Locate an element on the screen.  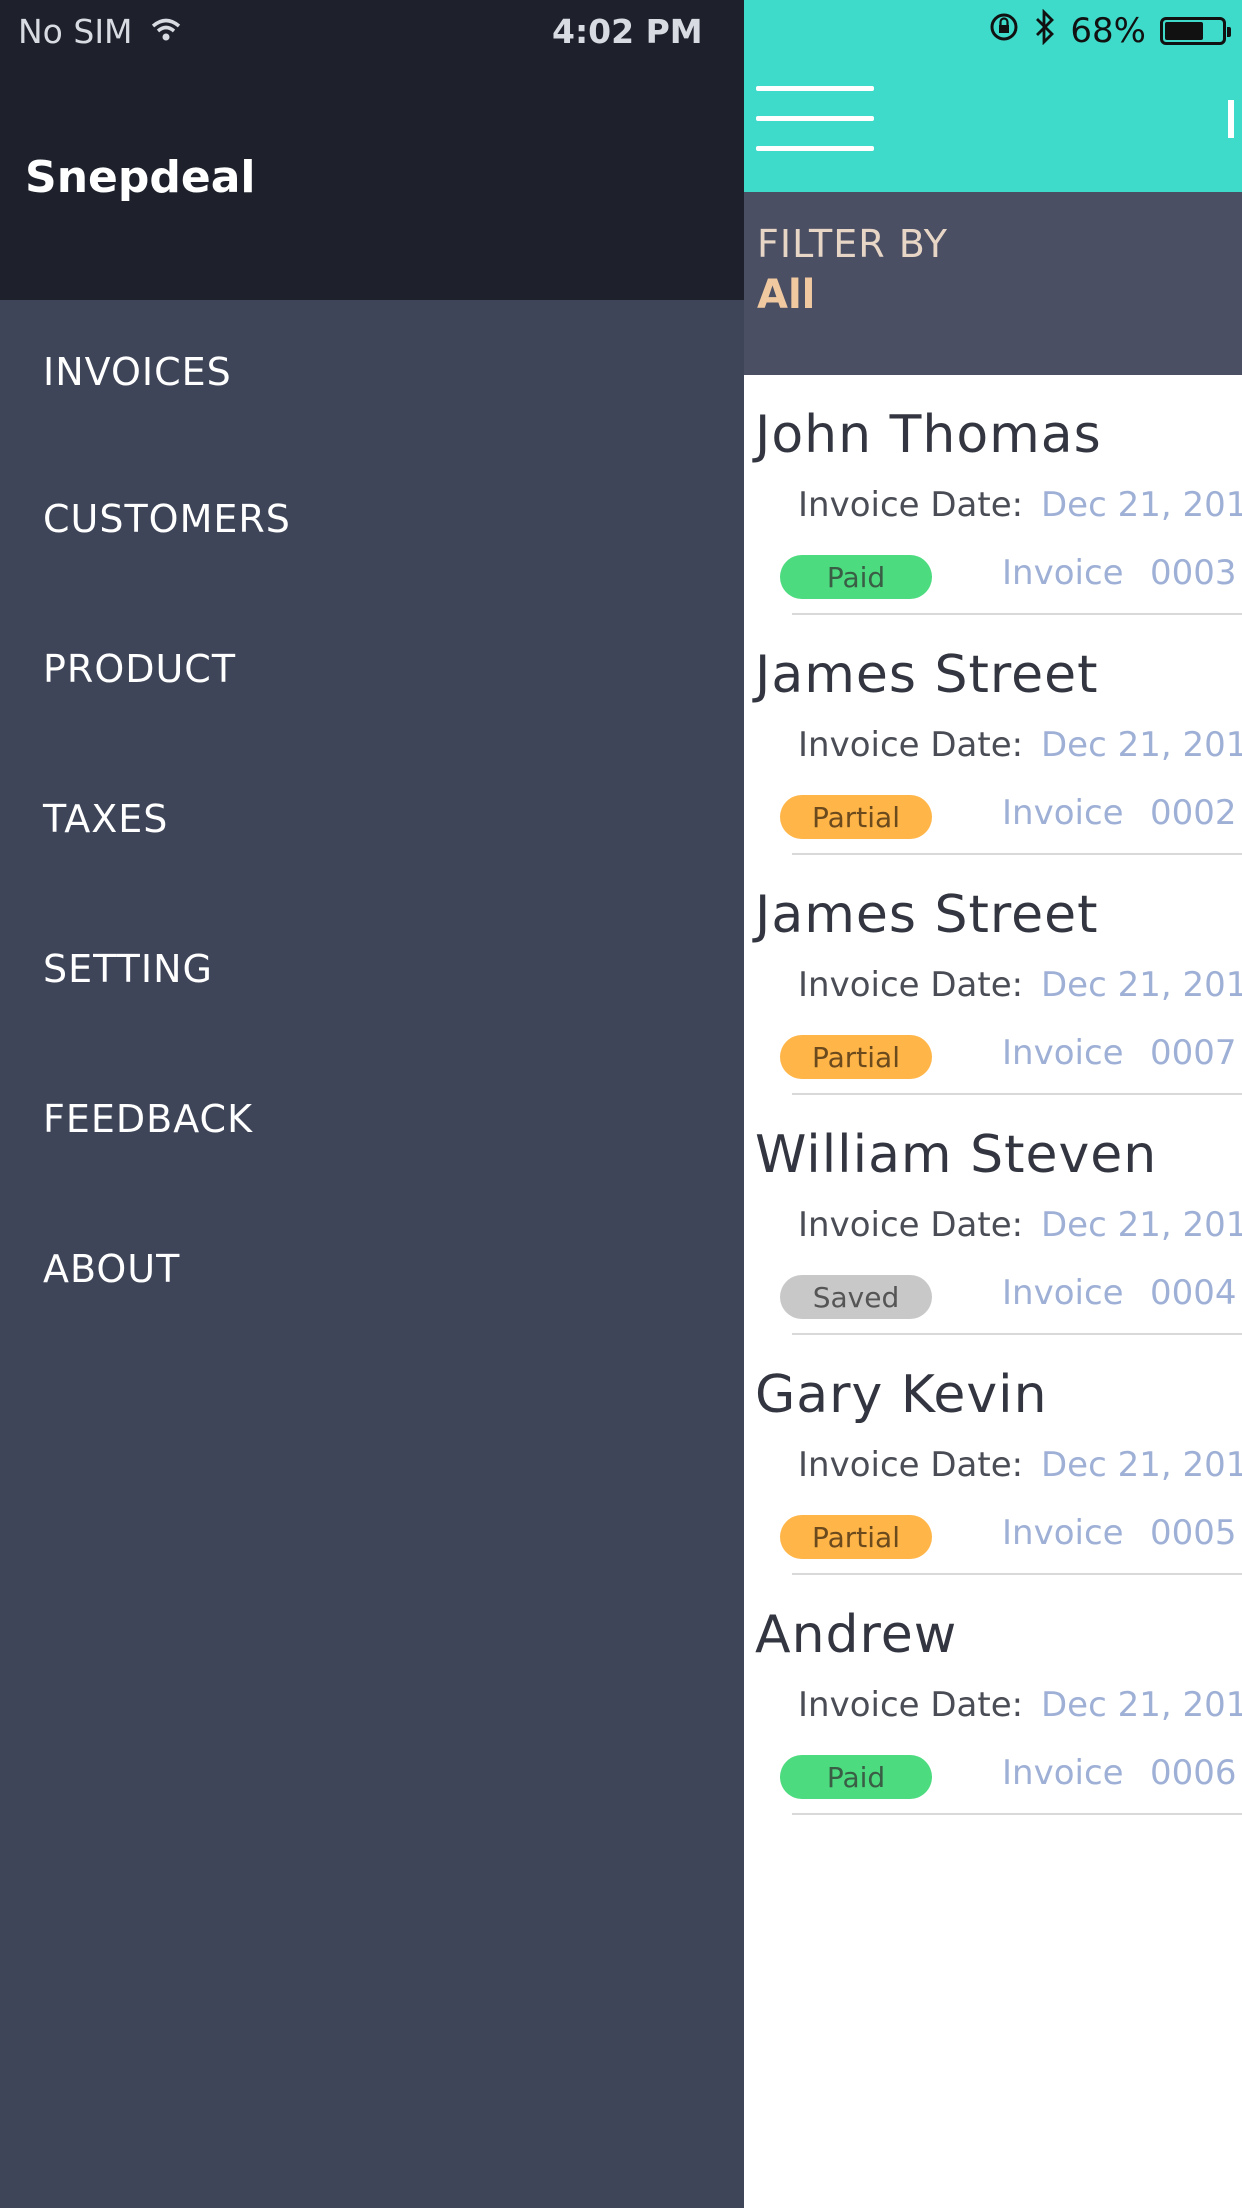
drawer-item-invoices: INVOICES is located at coordinates (372, 372).